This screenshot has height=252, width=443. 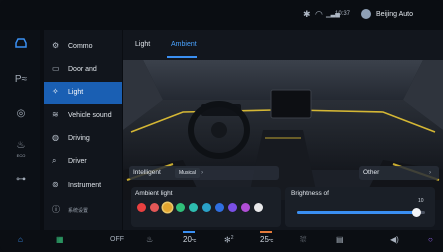 What do you see at coordinates (56, 45) in the screenshot?
I see `gear-icon: ⚙` at bounding box center [56, 45].